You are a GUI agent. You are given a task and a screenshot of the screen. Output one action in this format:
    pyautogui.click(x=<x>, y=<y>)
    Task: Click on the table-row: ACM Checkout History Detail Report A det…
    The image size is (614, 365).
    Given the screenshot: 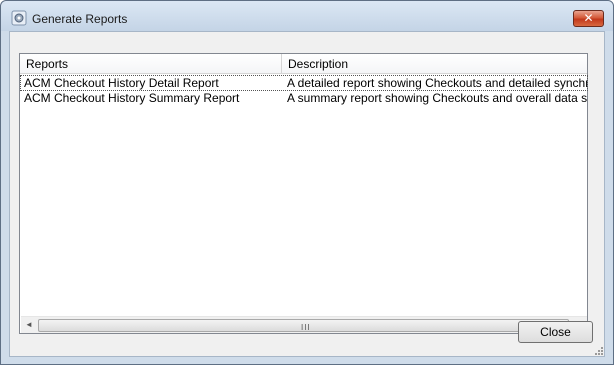 What is the action you would take?
    pyautogui.click(x=304, y=83)
    